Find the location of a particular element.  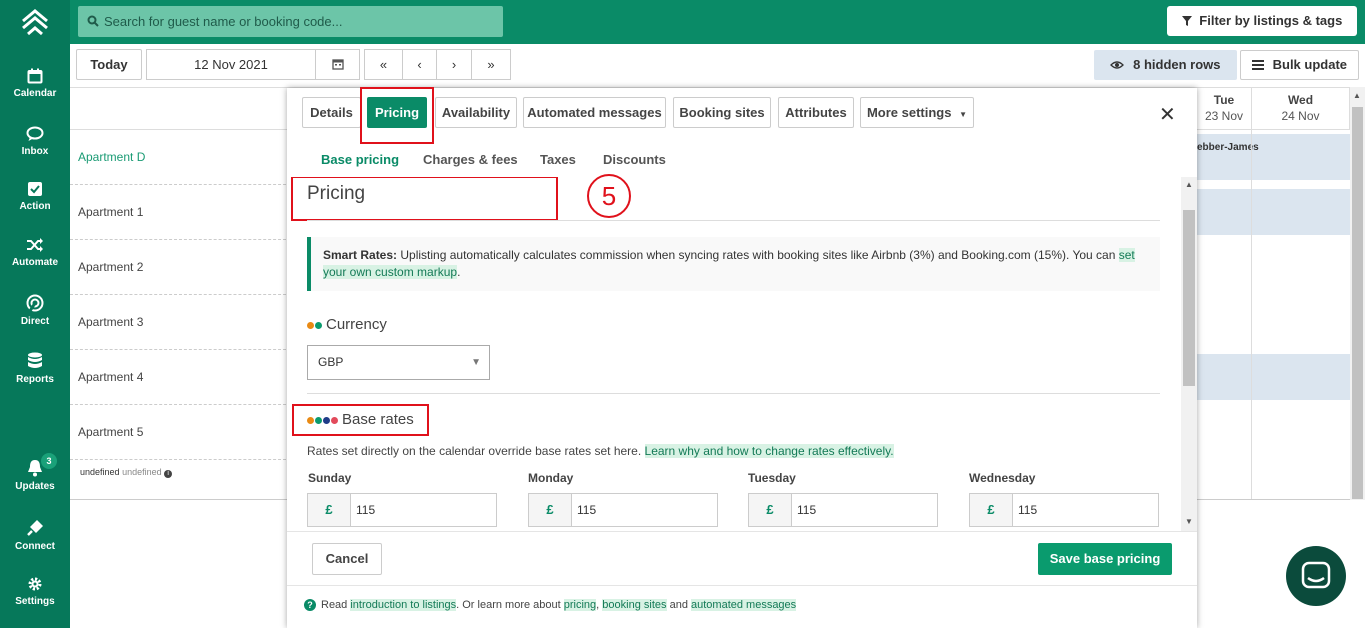

tuesday-rate-input: £115 is located at coordinates (843, 510).